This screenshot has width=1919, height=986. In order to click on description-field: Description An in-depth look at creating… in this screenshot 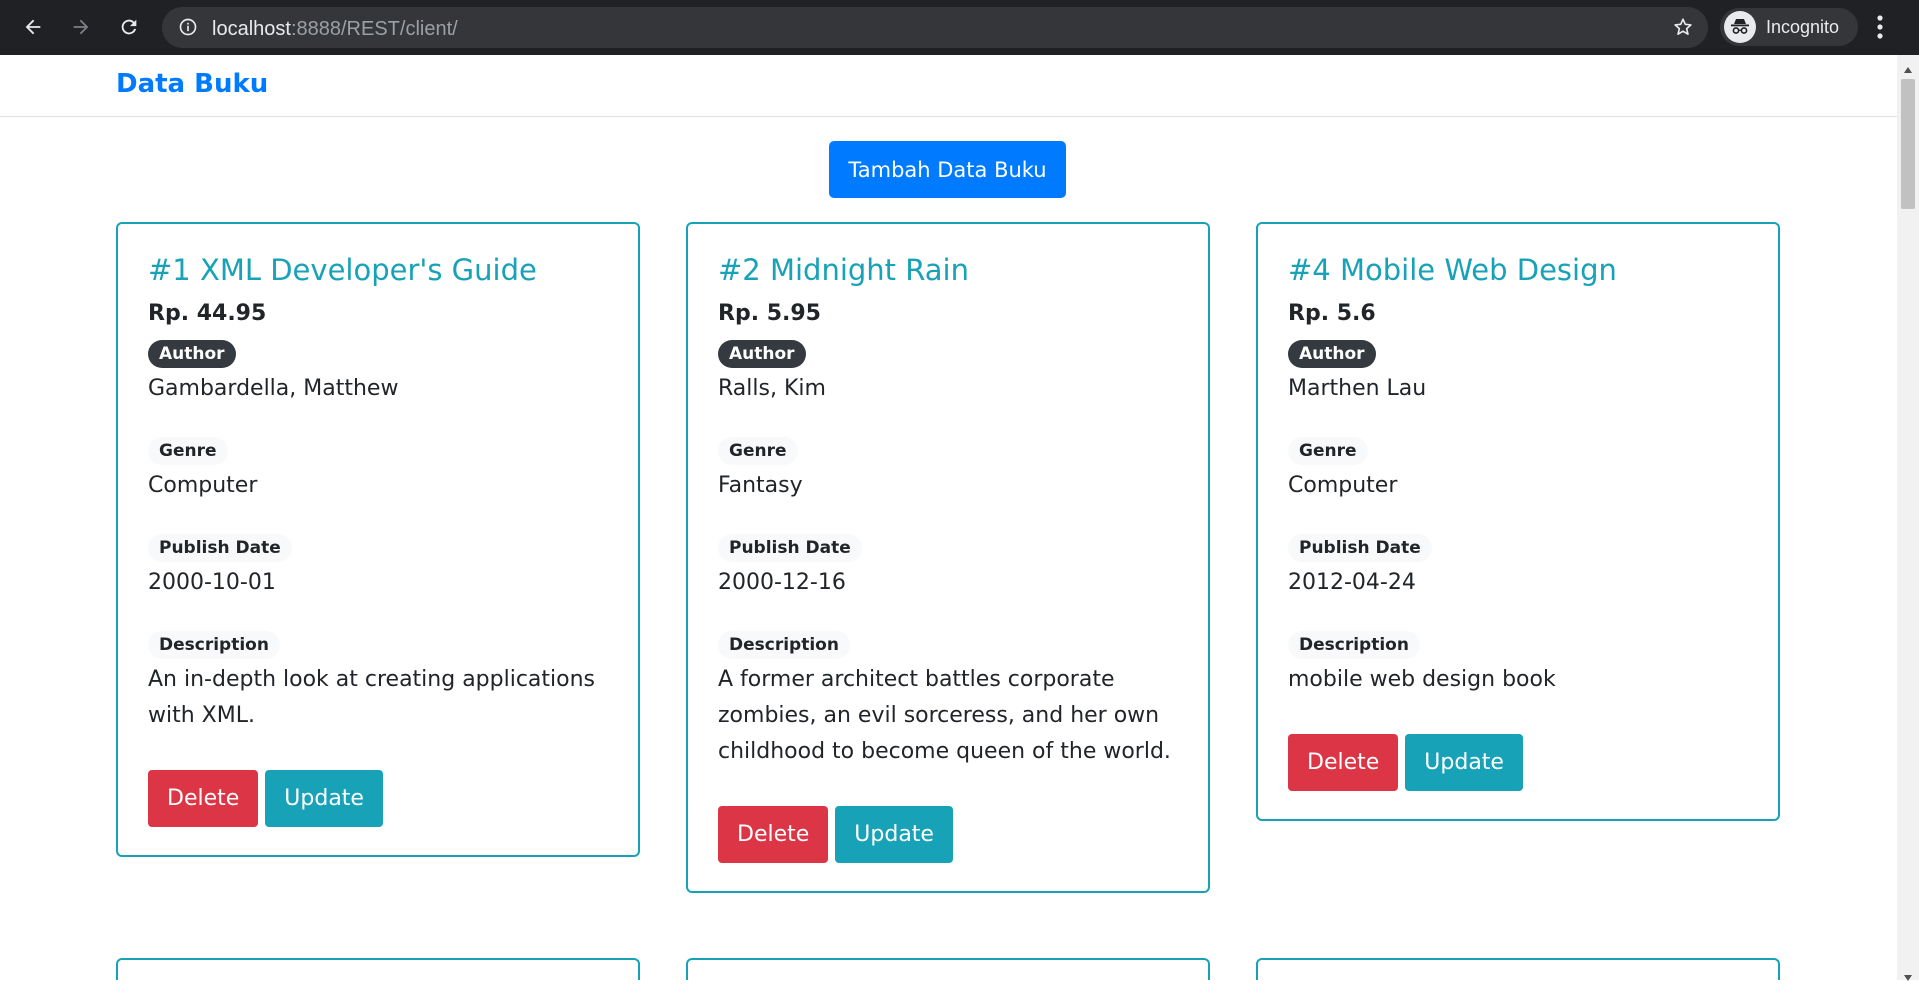, I will do `click(378, 682)`.